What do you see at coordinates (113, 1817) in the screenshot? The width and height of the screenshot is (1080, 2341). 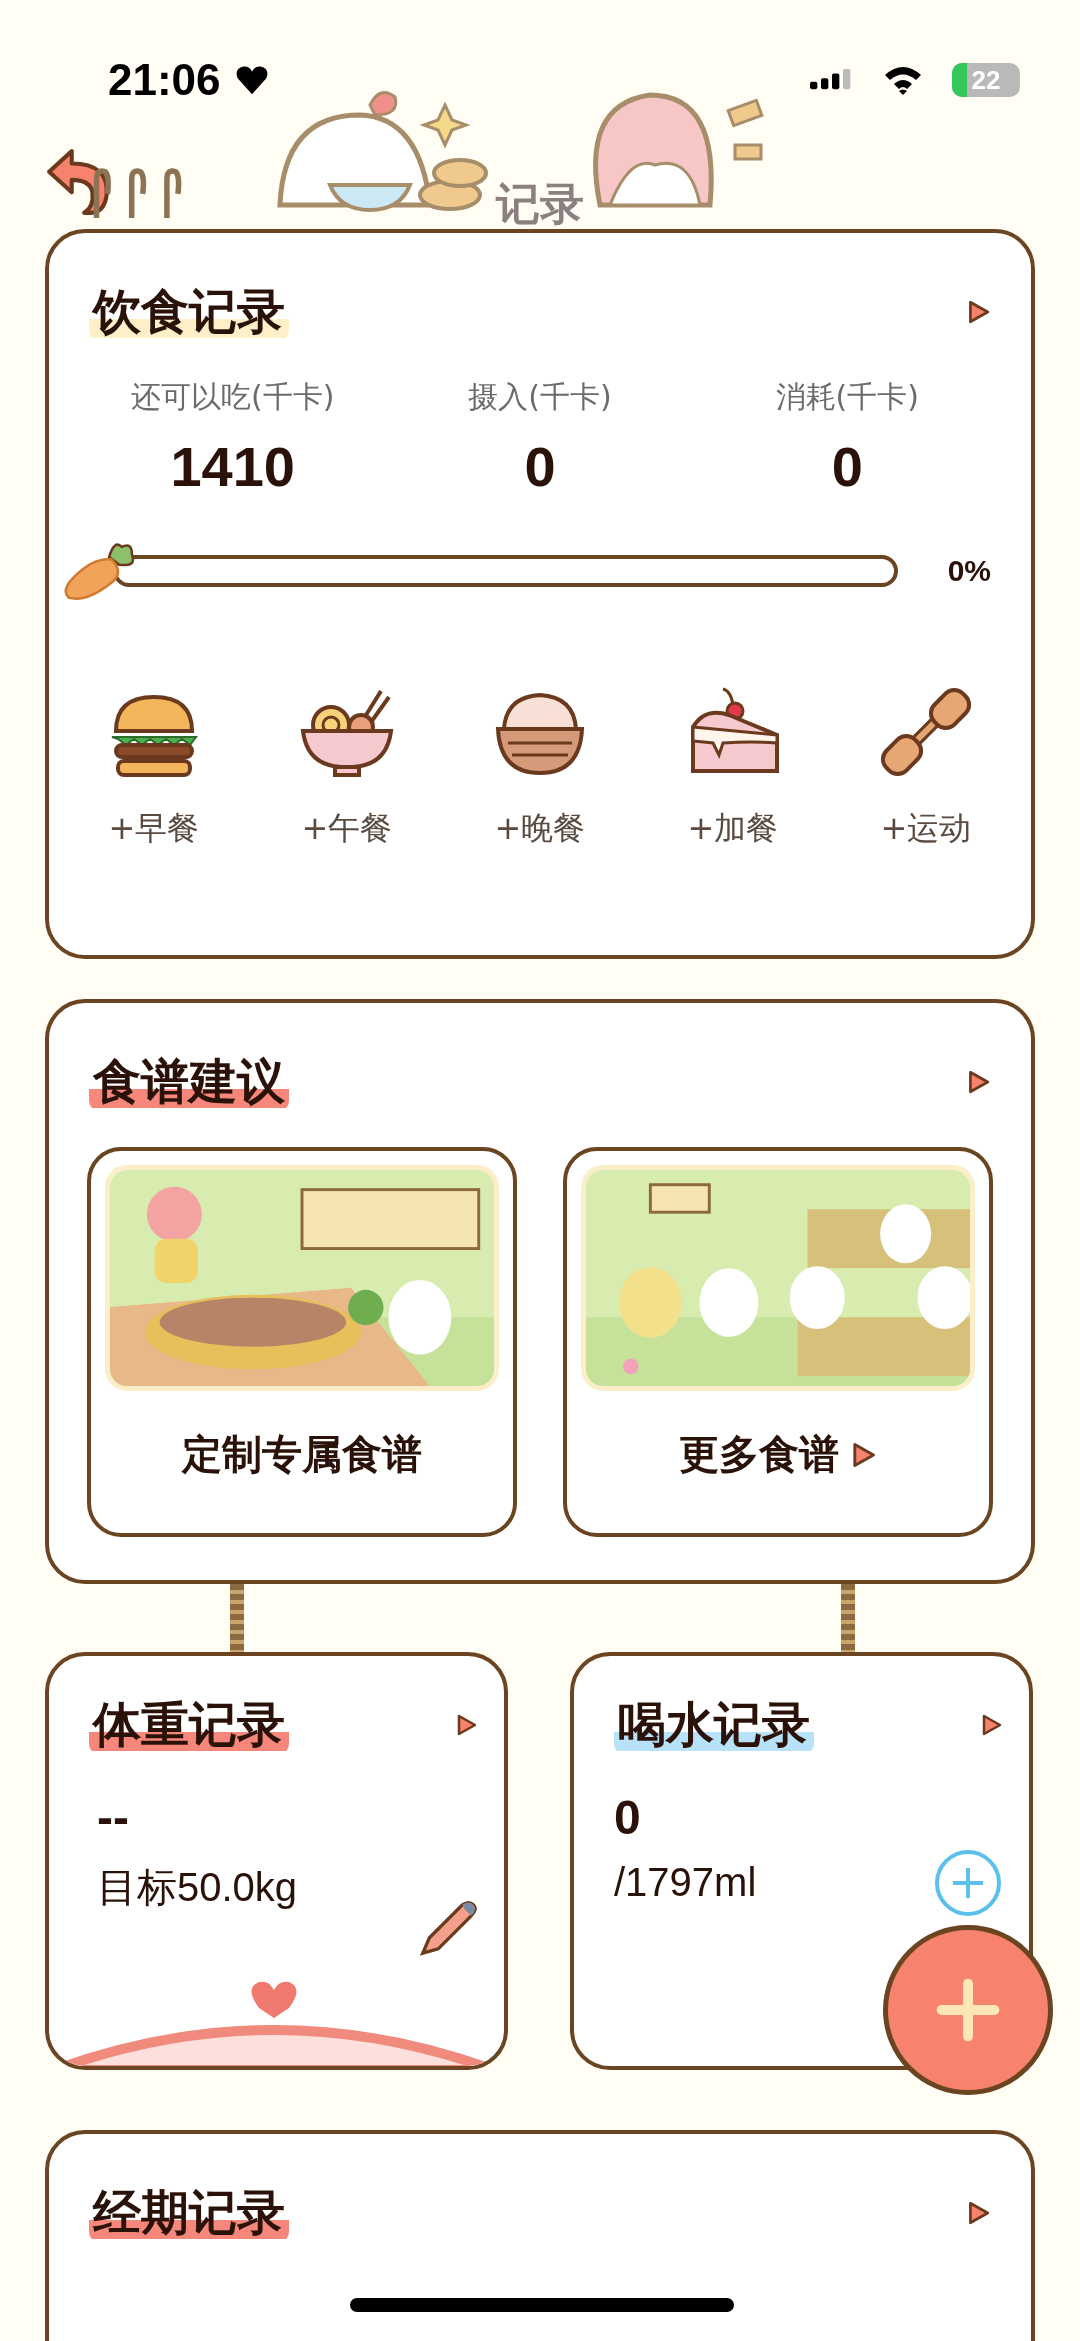 I see `weight-value: --` at bounding box center [113, 1817].